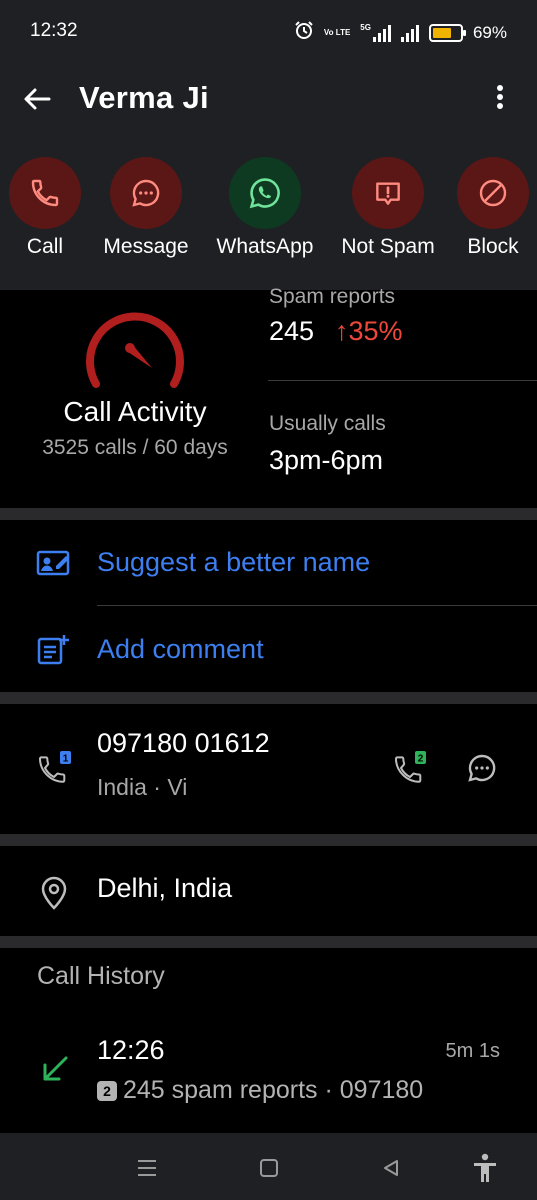 This screenshot has width=537, height=1200. What do you see at coordinates (472, 1051) in the screenshot?
I see `history-duration: 5m 1s` at bounding box center [472, 1051].